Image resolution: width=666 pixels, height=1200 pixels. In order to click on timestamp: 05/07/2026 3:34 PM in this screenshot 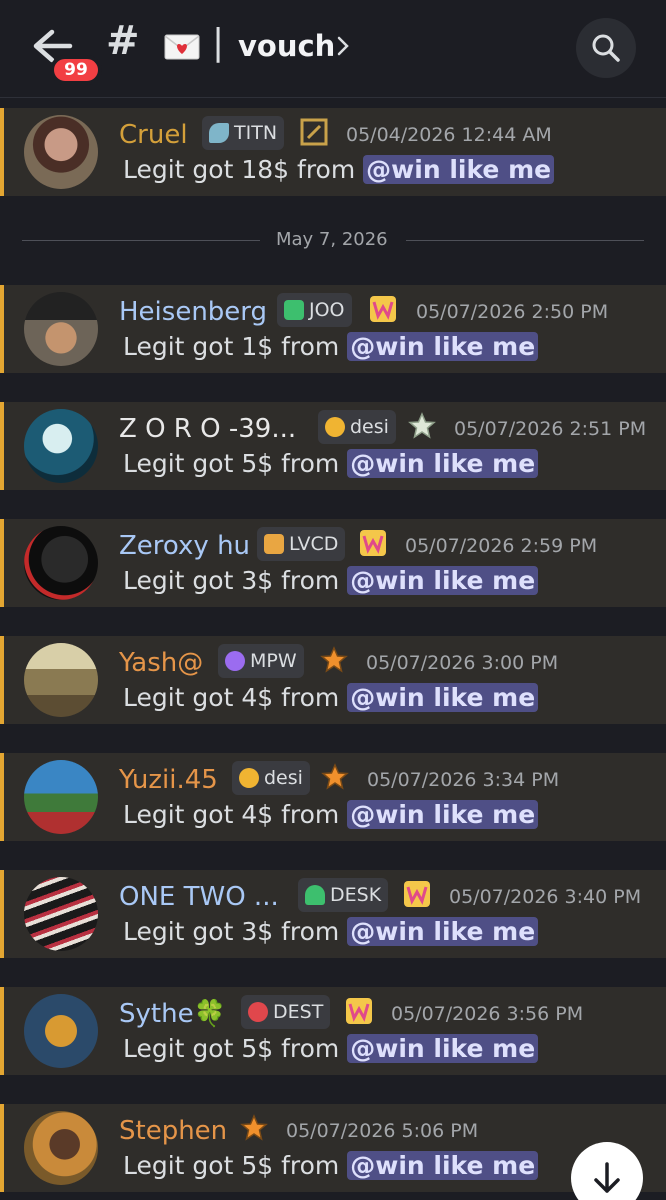, I will do `click(463, 780)`.